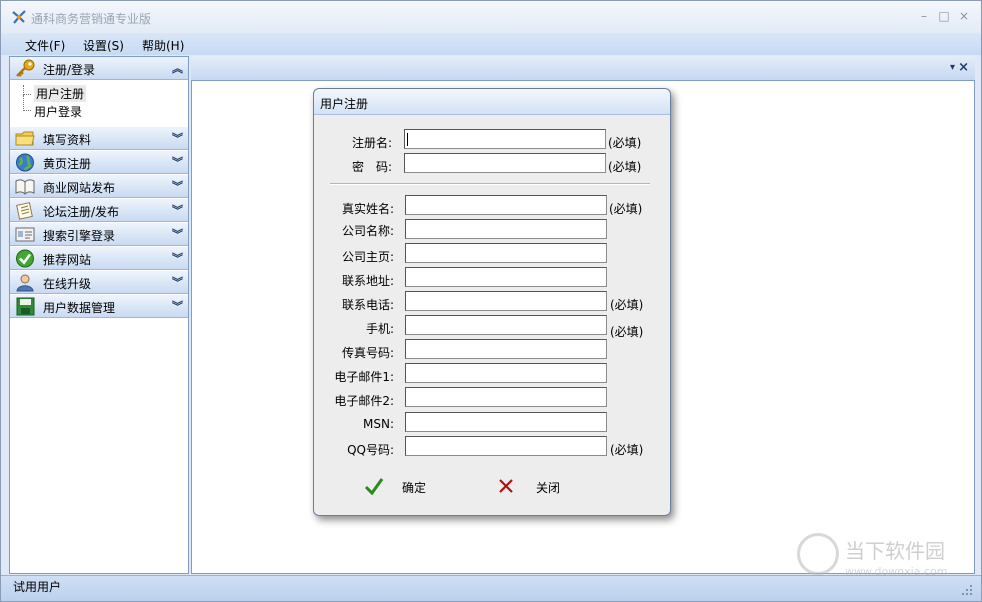 This screenshot has height=602, width=982. I want to click on field-label-mobile: 手机:, so click(379, 329).